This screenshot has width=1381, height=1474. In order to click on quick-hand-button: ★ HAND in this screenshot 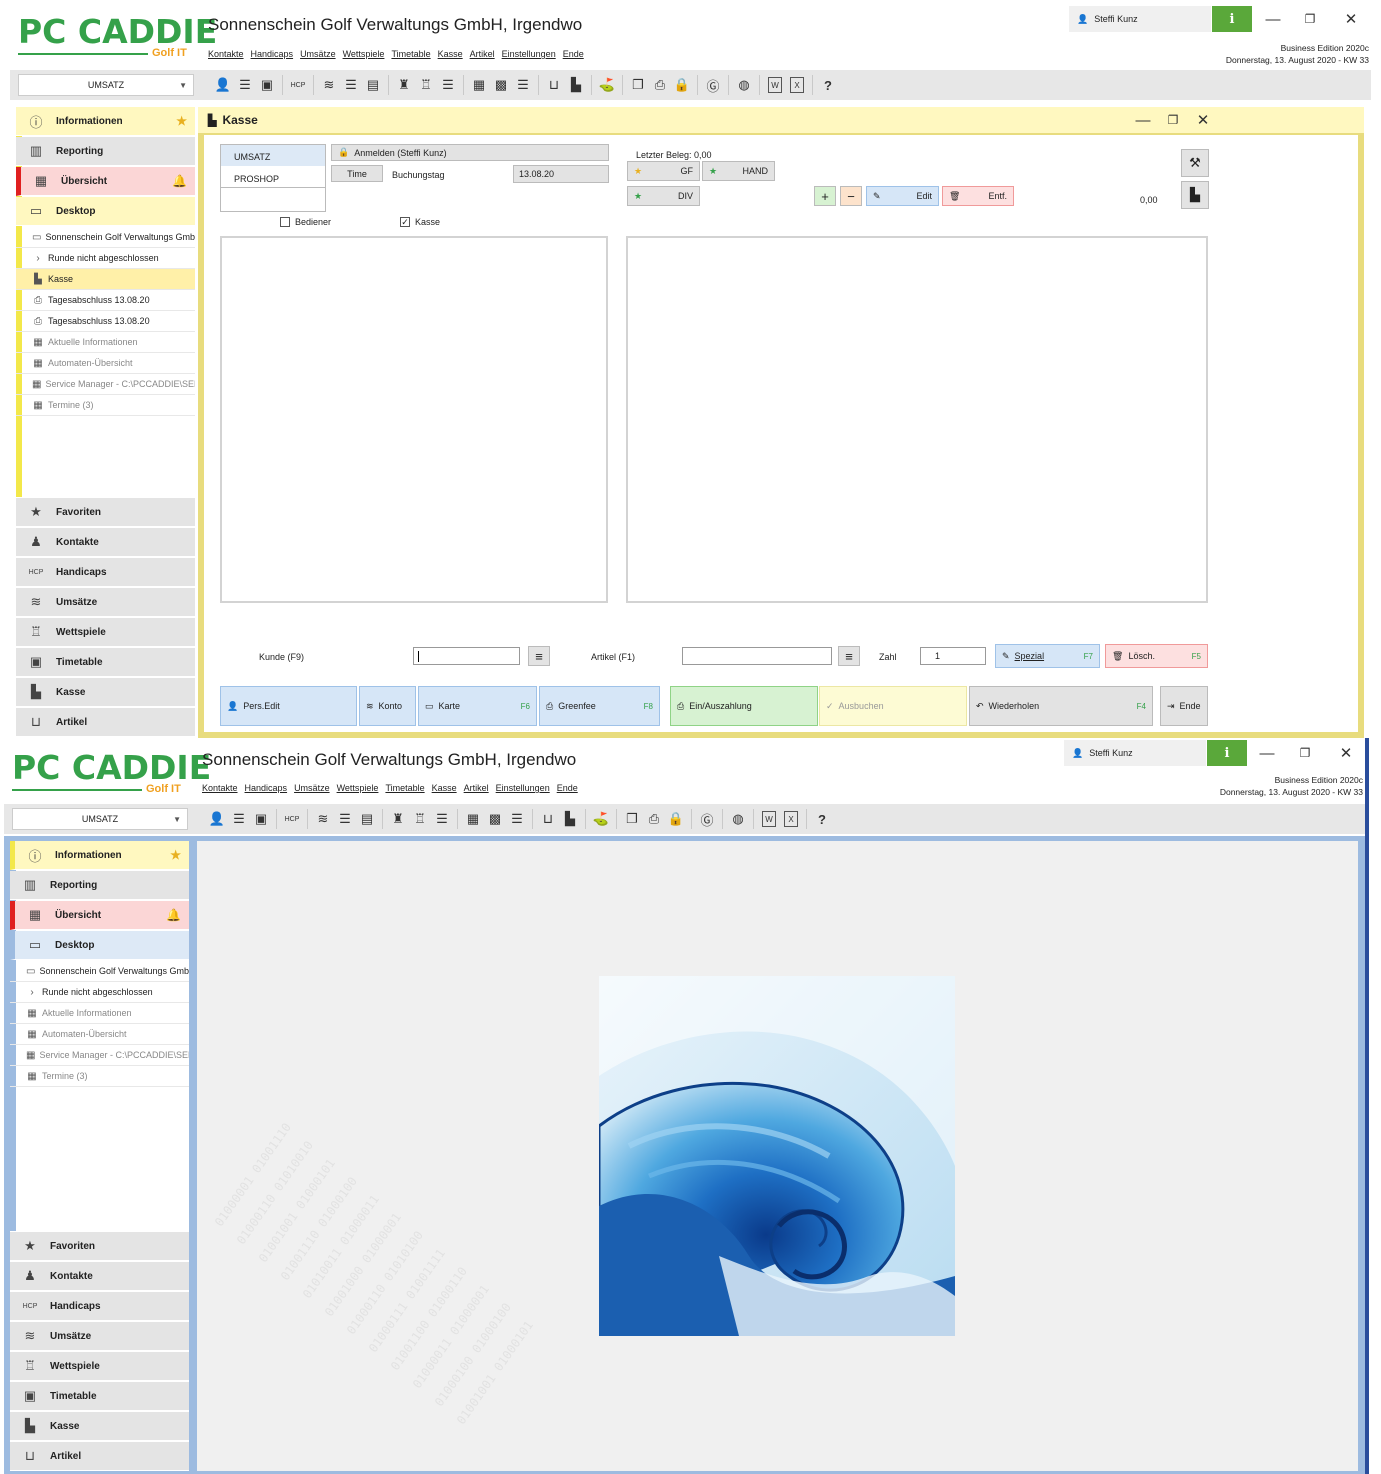, I will do `click(738, 171)`.